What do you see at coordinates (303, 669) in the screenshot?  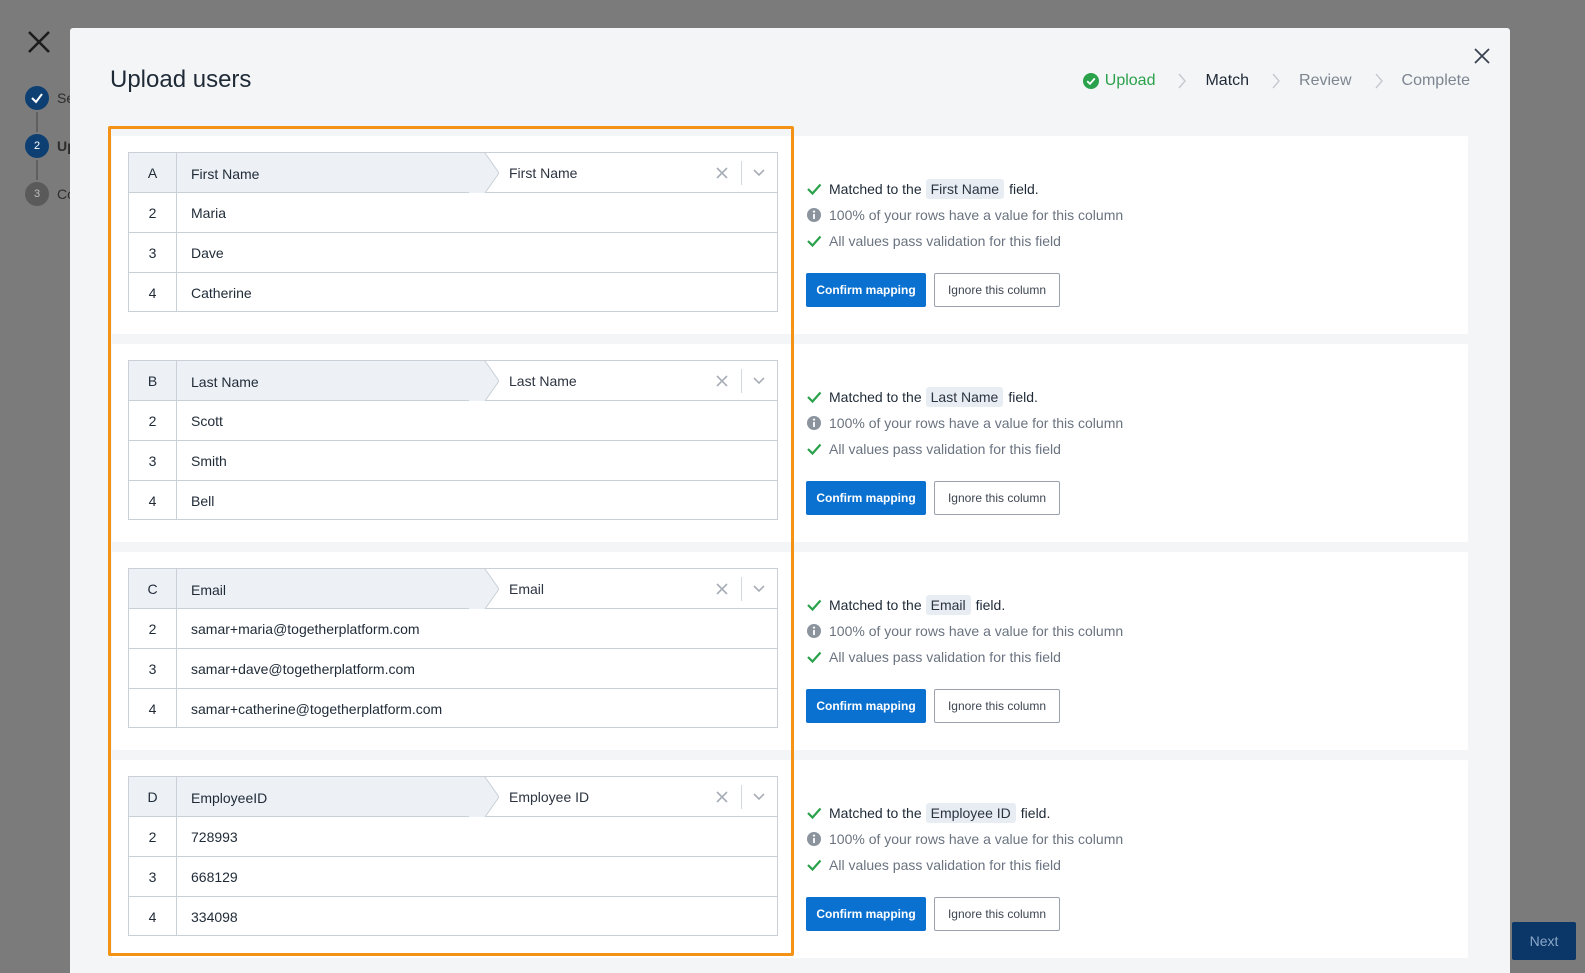 I see `cell-value: samar+dave@togetherplatform.com` at bounding box center [303, 669].